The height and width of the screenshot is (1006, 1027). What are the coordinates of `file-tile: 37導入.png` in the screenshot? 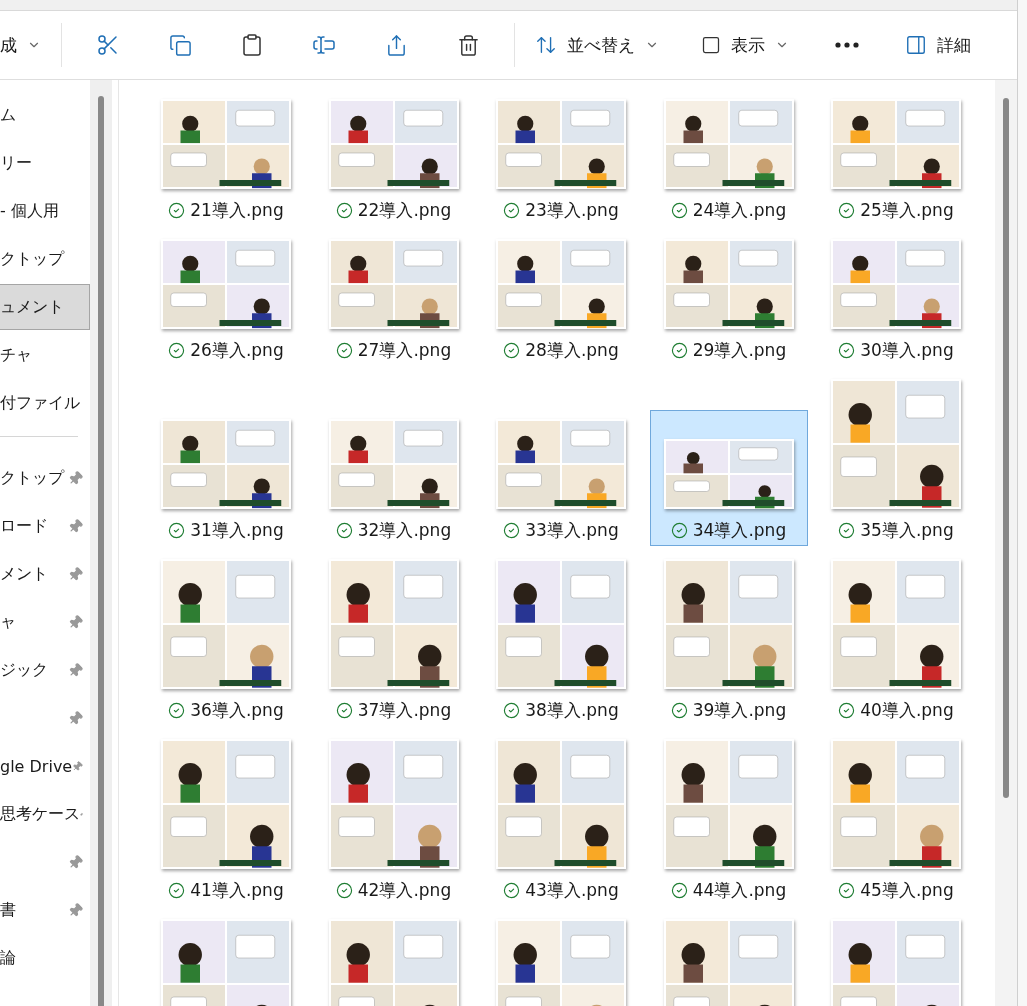 It's located at (393, 638).